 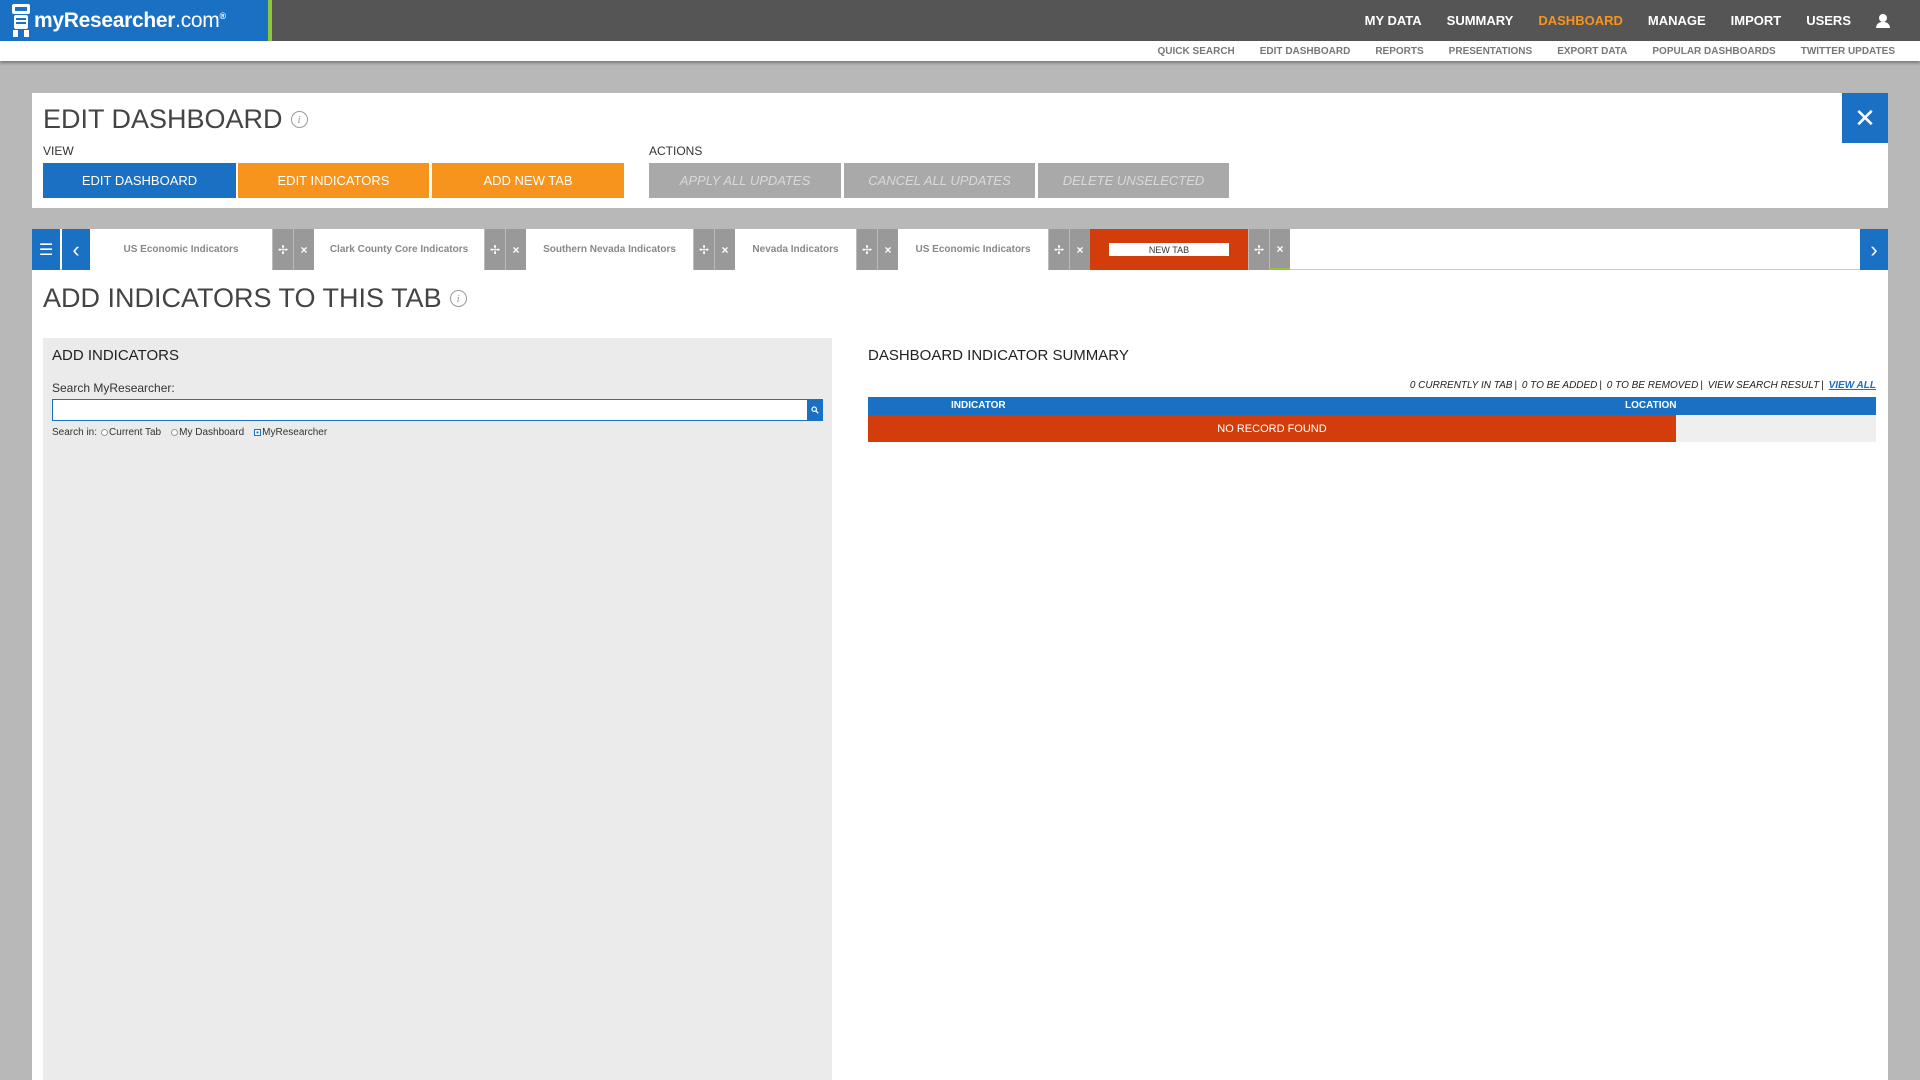 What do you see at coordinates (1399, 51) in the screenshot?
I see `subnav-reports: REPORTS` at bounding box center [1399, 51].